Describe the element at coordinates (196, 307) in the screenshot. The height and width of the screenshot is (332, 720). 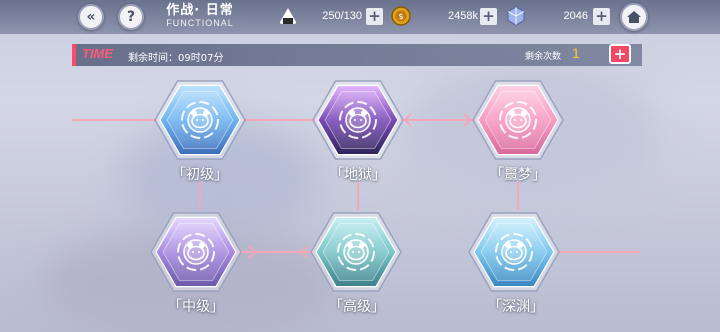
I see `level-label-intermediate: 「中级」` at that location.